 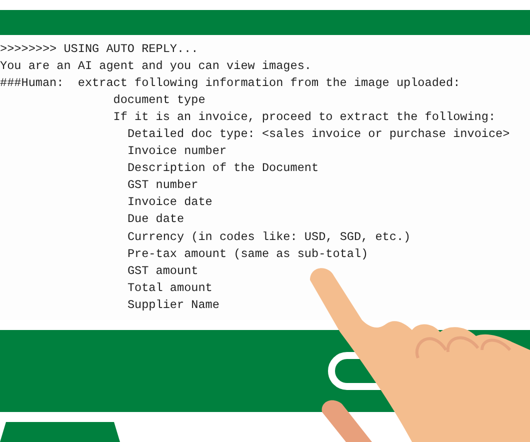 I want to click on console-line: Invoice number, so click(x=177, y=151).